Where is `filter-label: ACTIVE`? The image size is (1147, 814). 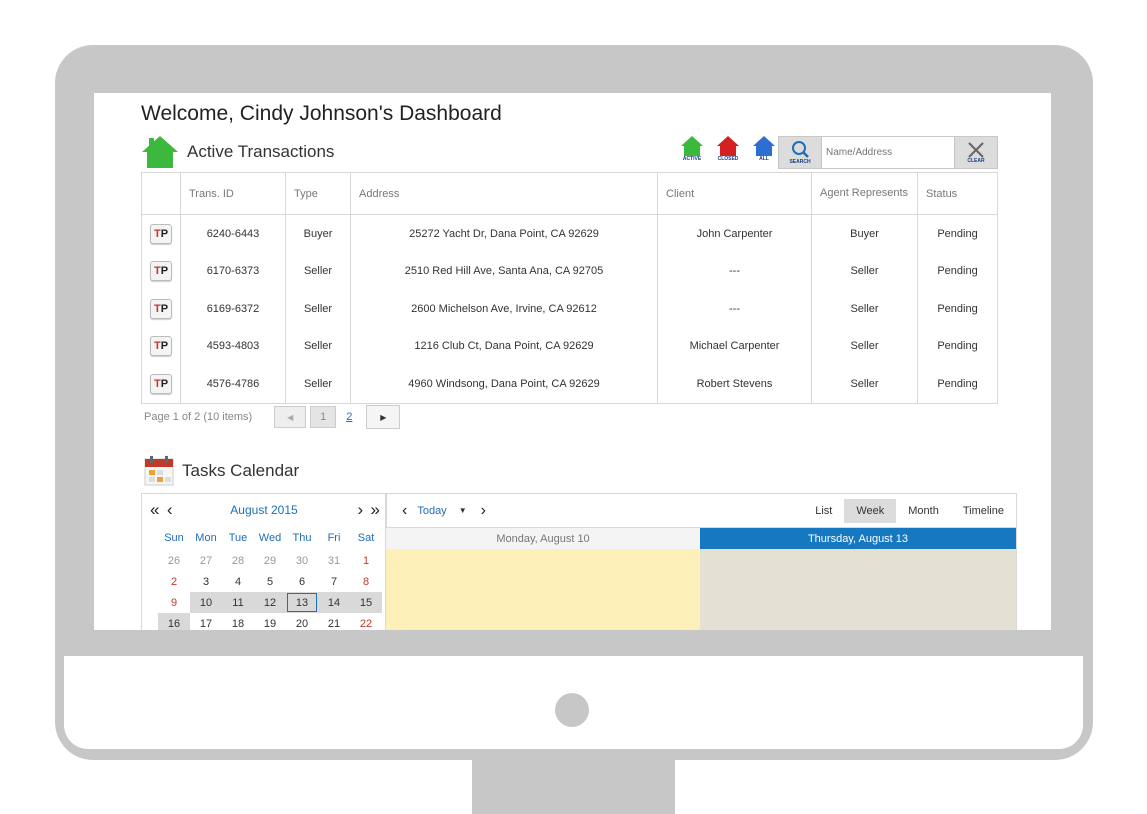 filter-label: ACTIVE is located at coordinates (692, 159).